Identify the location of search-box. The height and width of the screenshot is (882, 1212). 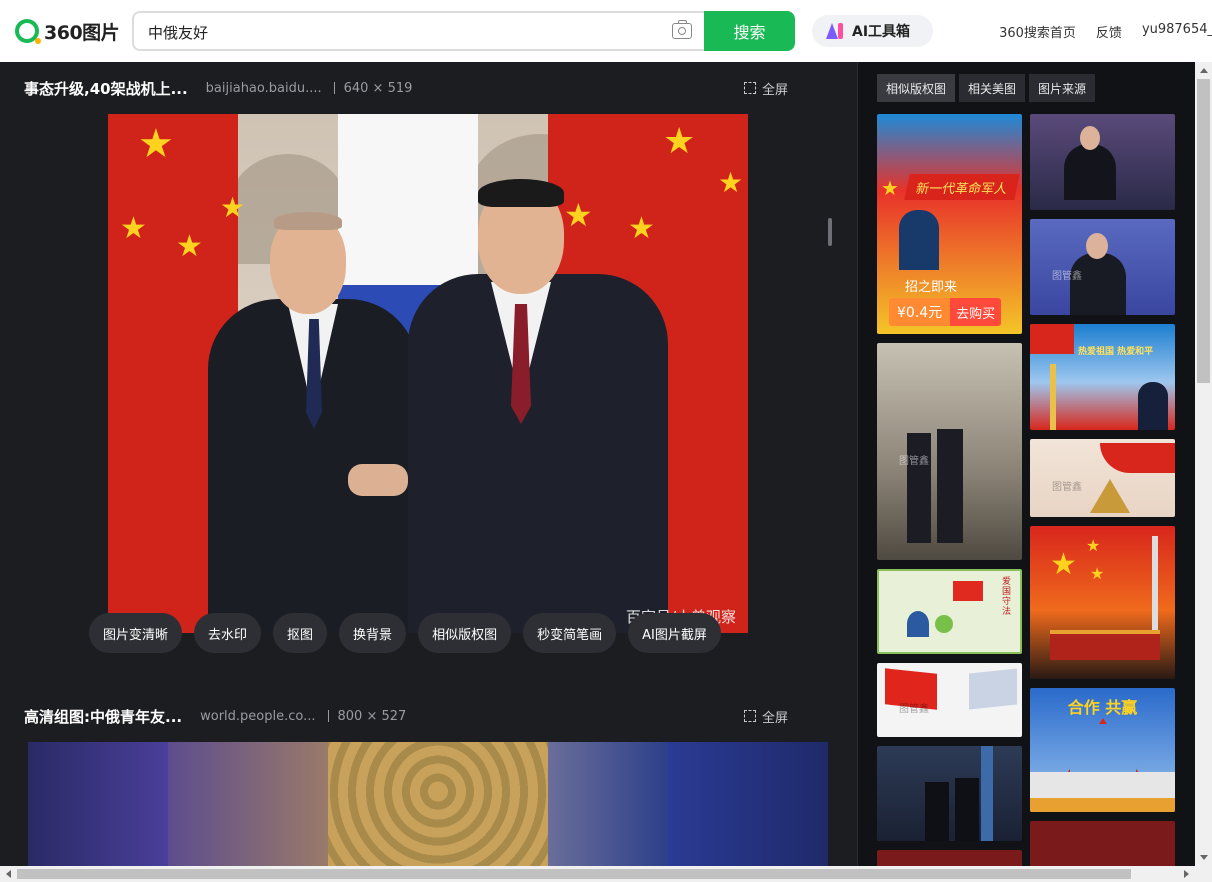
(419, 31).